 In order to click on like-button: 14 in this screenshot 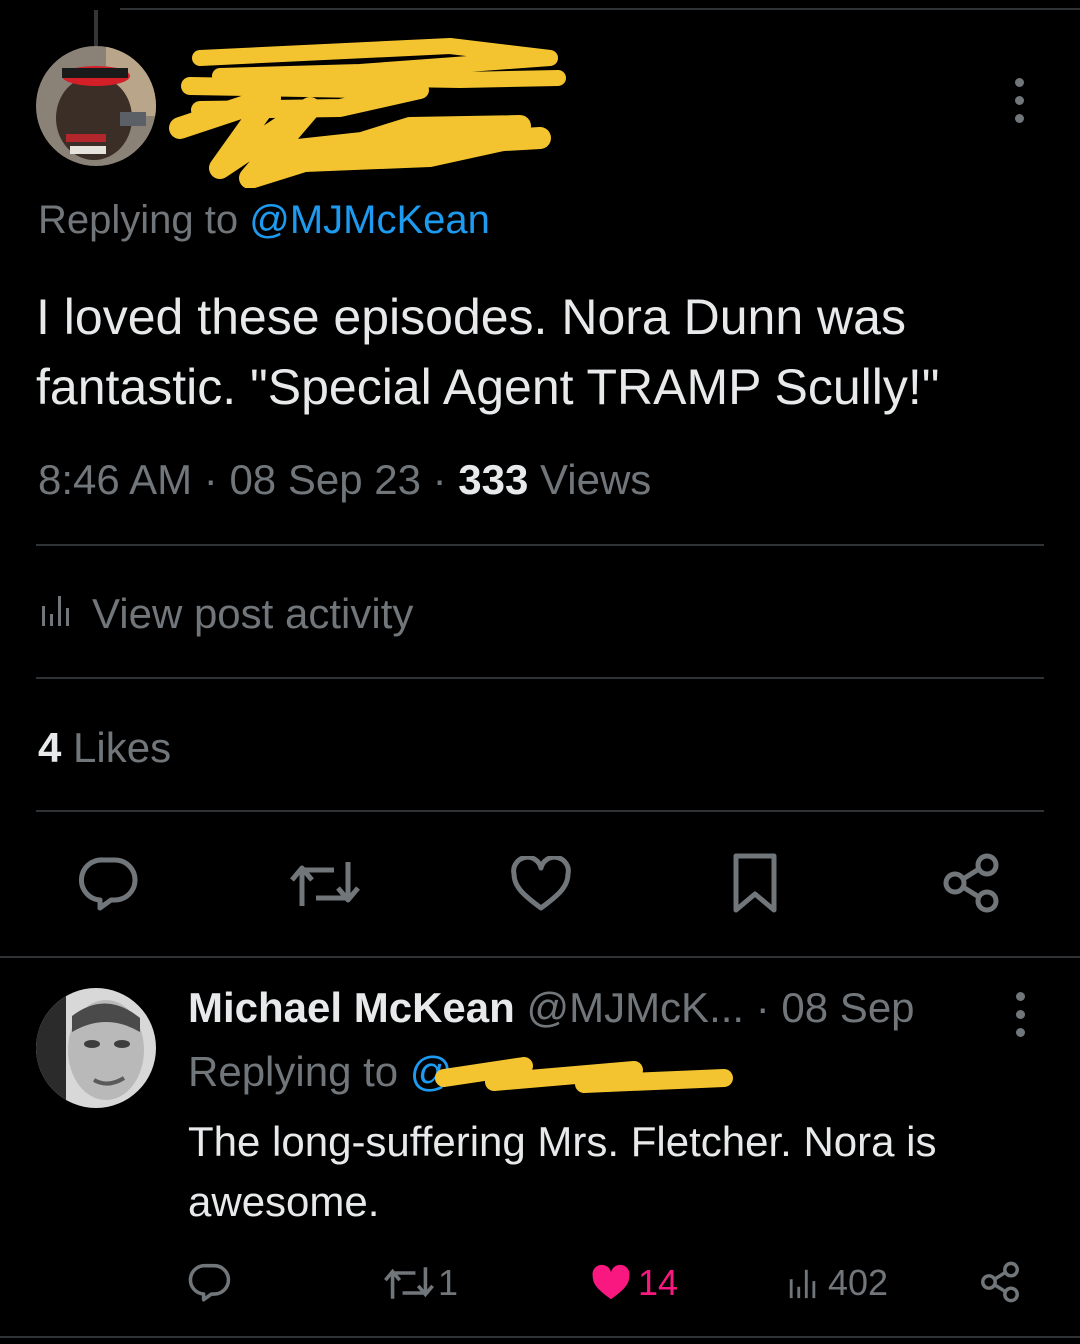, I will do `click(634, 1283)`.